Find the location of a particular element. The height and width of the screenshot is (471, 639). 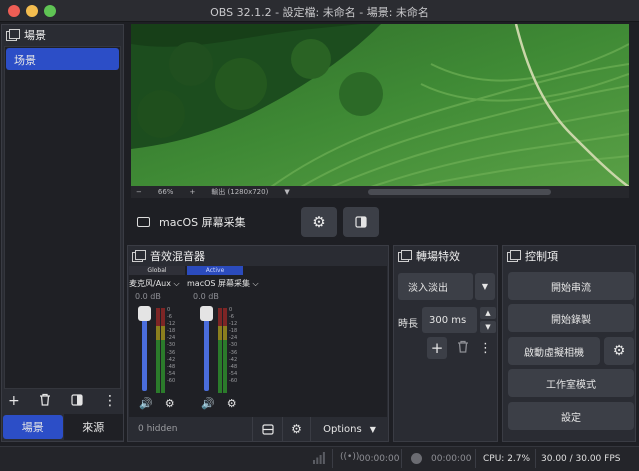

monitor-icon is located at coordinates (143, 221).